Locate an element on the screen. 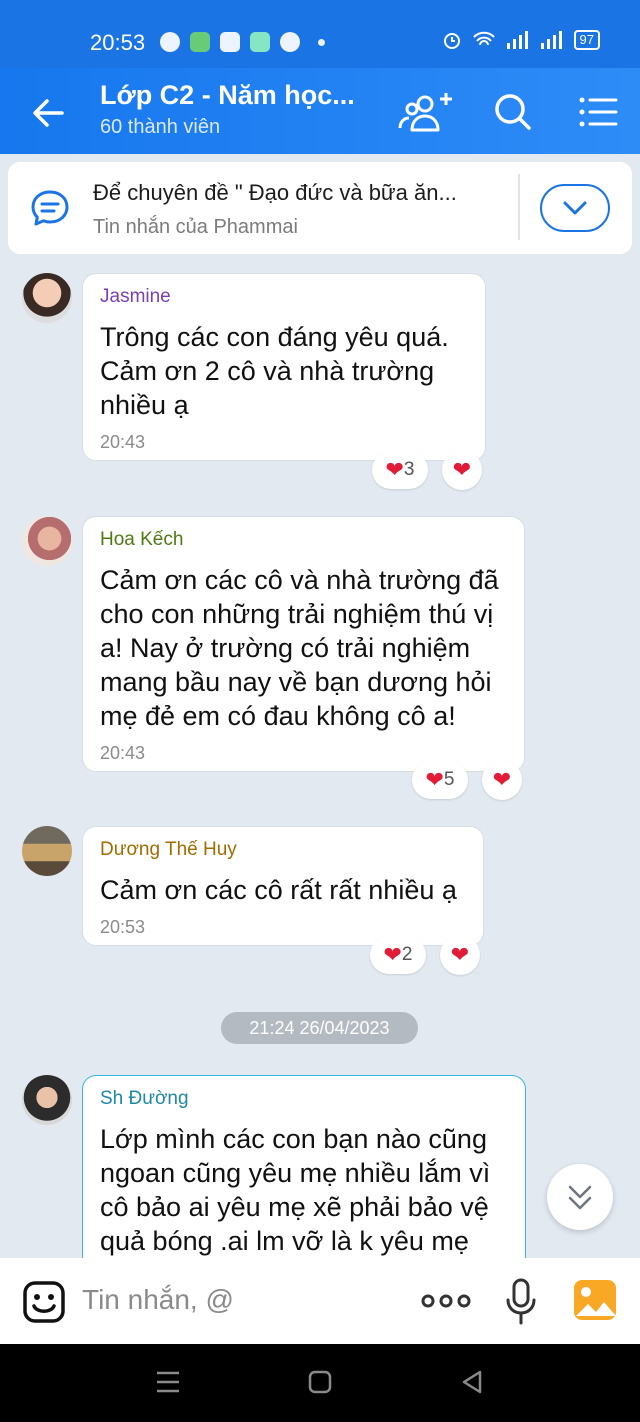 This screenshot has height=1422, width=640. scroll-to-bottom-button is located at coordinates (580, 1197).